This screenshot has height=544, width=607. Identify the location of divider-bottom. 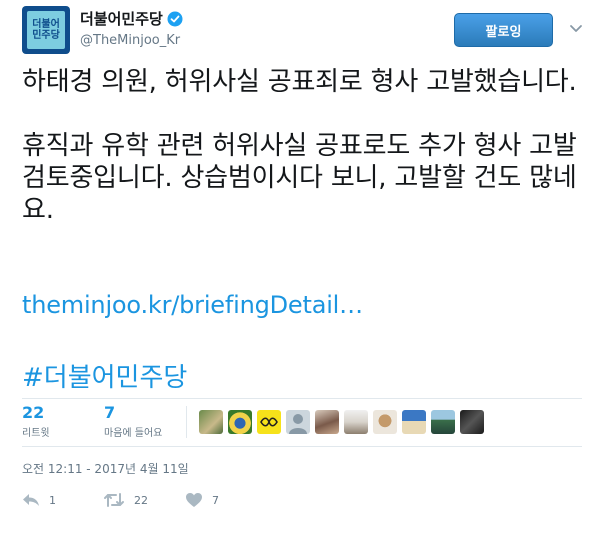
(302, 446).